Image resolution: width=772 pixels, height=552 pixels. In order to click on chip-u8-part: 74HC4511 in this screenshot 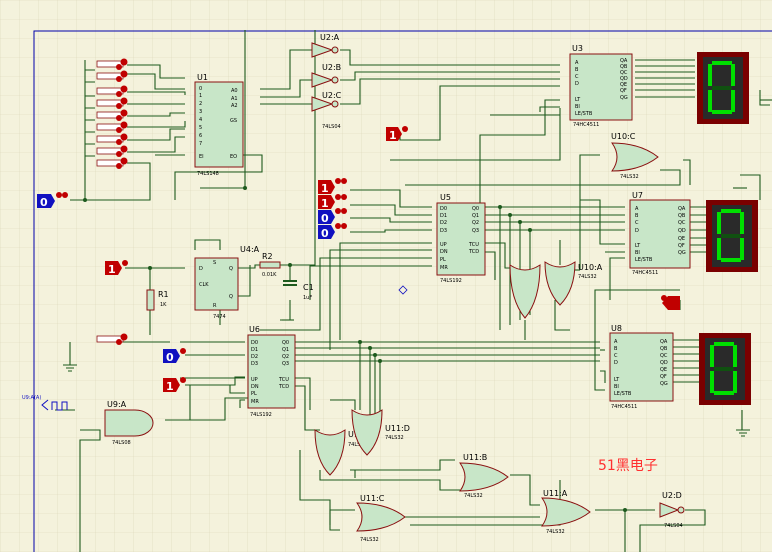, I will do `click(624, 407)`.